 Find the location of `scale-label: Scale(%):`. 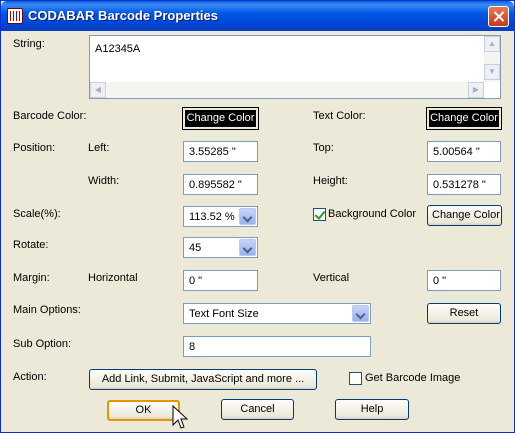

scale-label: Scale(%): is located at coordinates (37, 214).